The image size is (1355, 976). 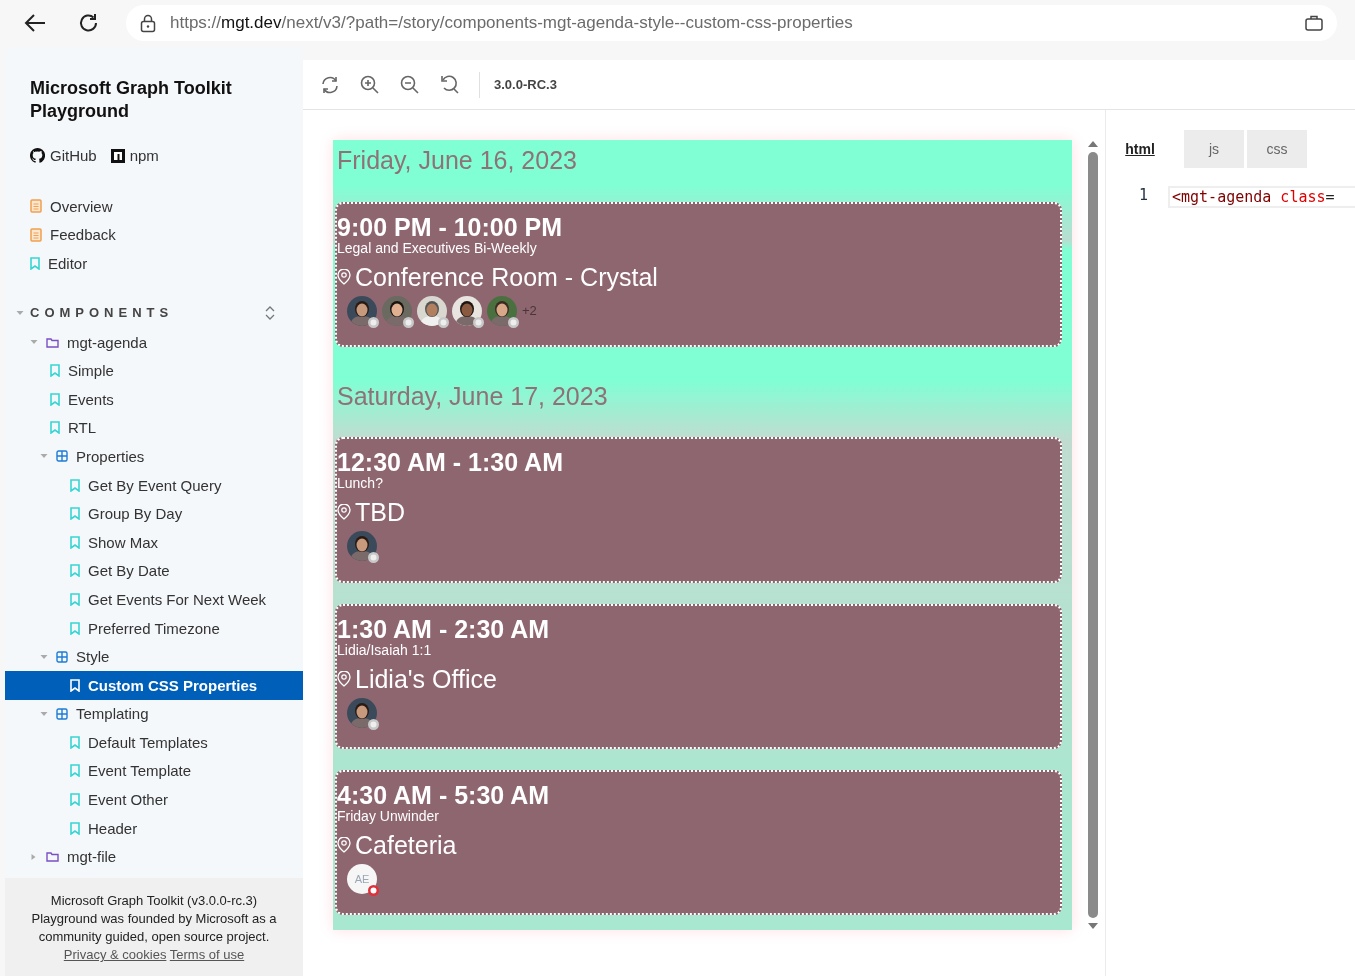 I want to click on tree-item: Custom CSS Properties, so click(x=154, y=685).